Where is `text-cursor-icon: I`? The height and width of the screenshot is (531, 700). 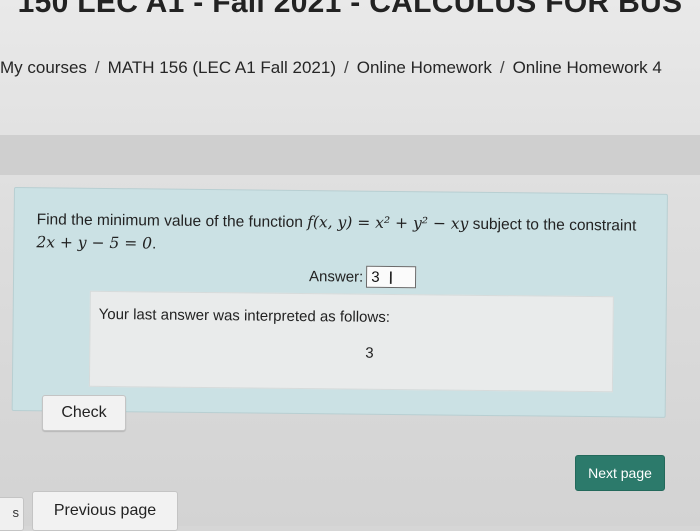 text-cursor-icon: I is located at coordinates (391, 277).